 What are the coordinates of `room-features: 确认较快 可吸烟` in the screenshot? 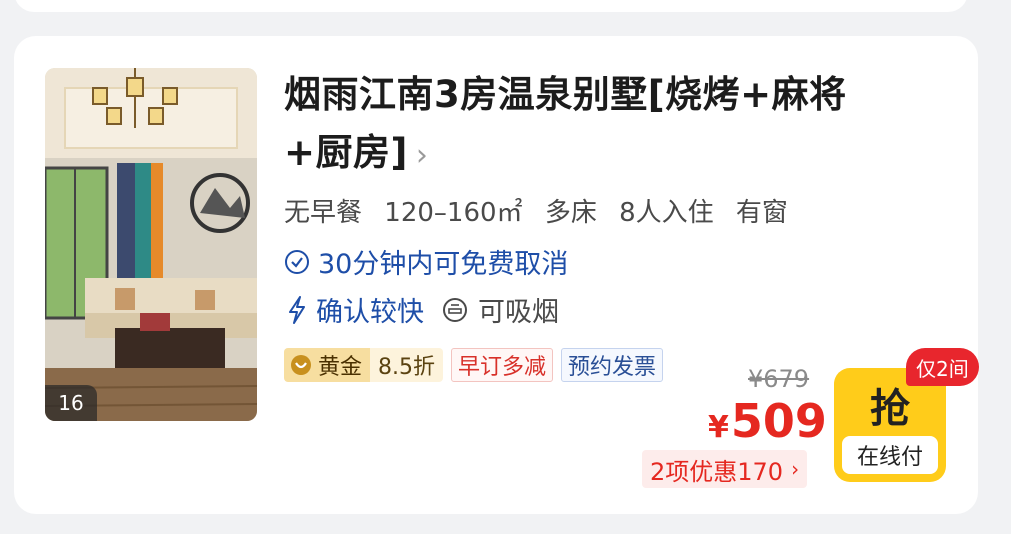 It's located at (423, 309).